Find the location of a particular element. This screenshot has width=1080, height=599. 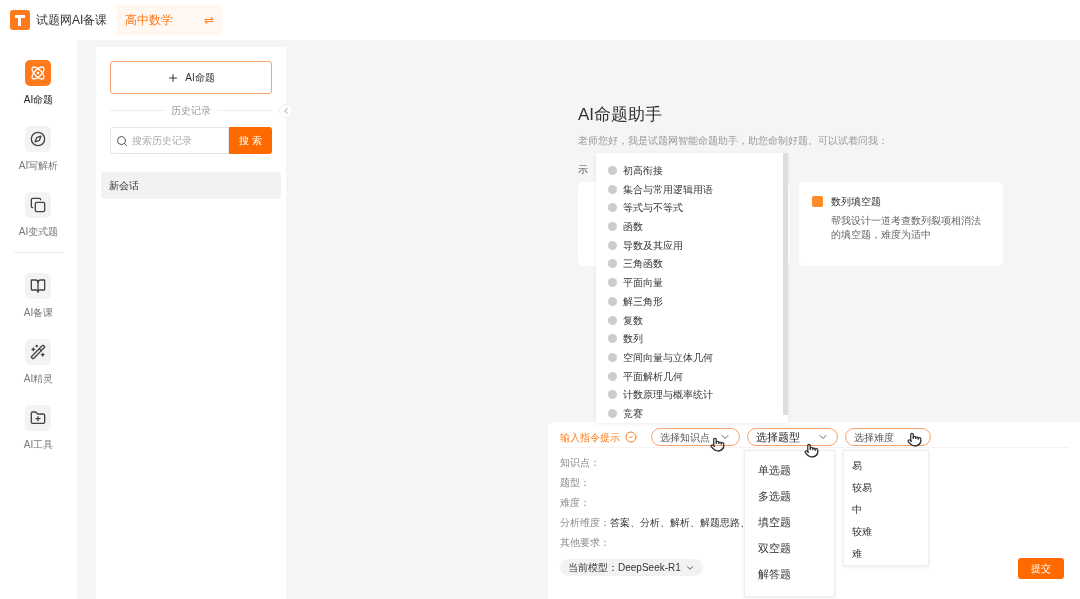

menu-option: 空间向量与立体几何 is located at coordinates (695, 357).